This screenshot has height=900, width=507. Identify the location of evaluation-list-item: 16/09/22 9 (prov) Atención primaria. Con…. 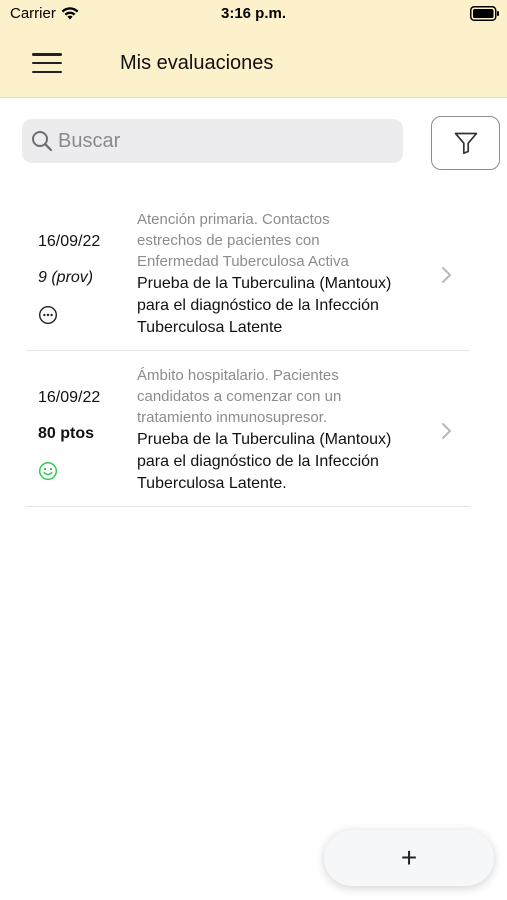
(248, 274).